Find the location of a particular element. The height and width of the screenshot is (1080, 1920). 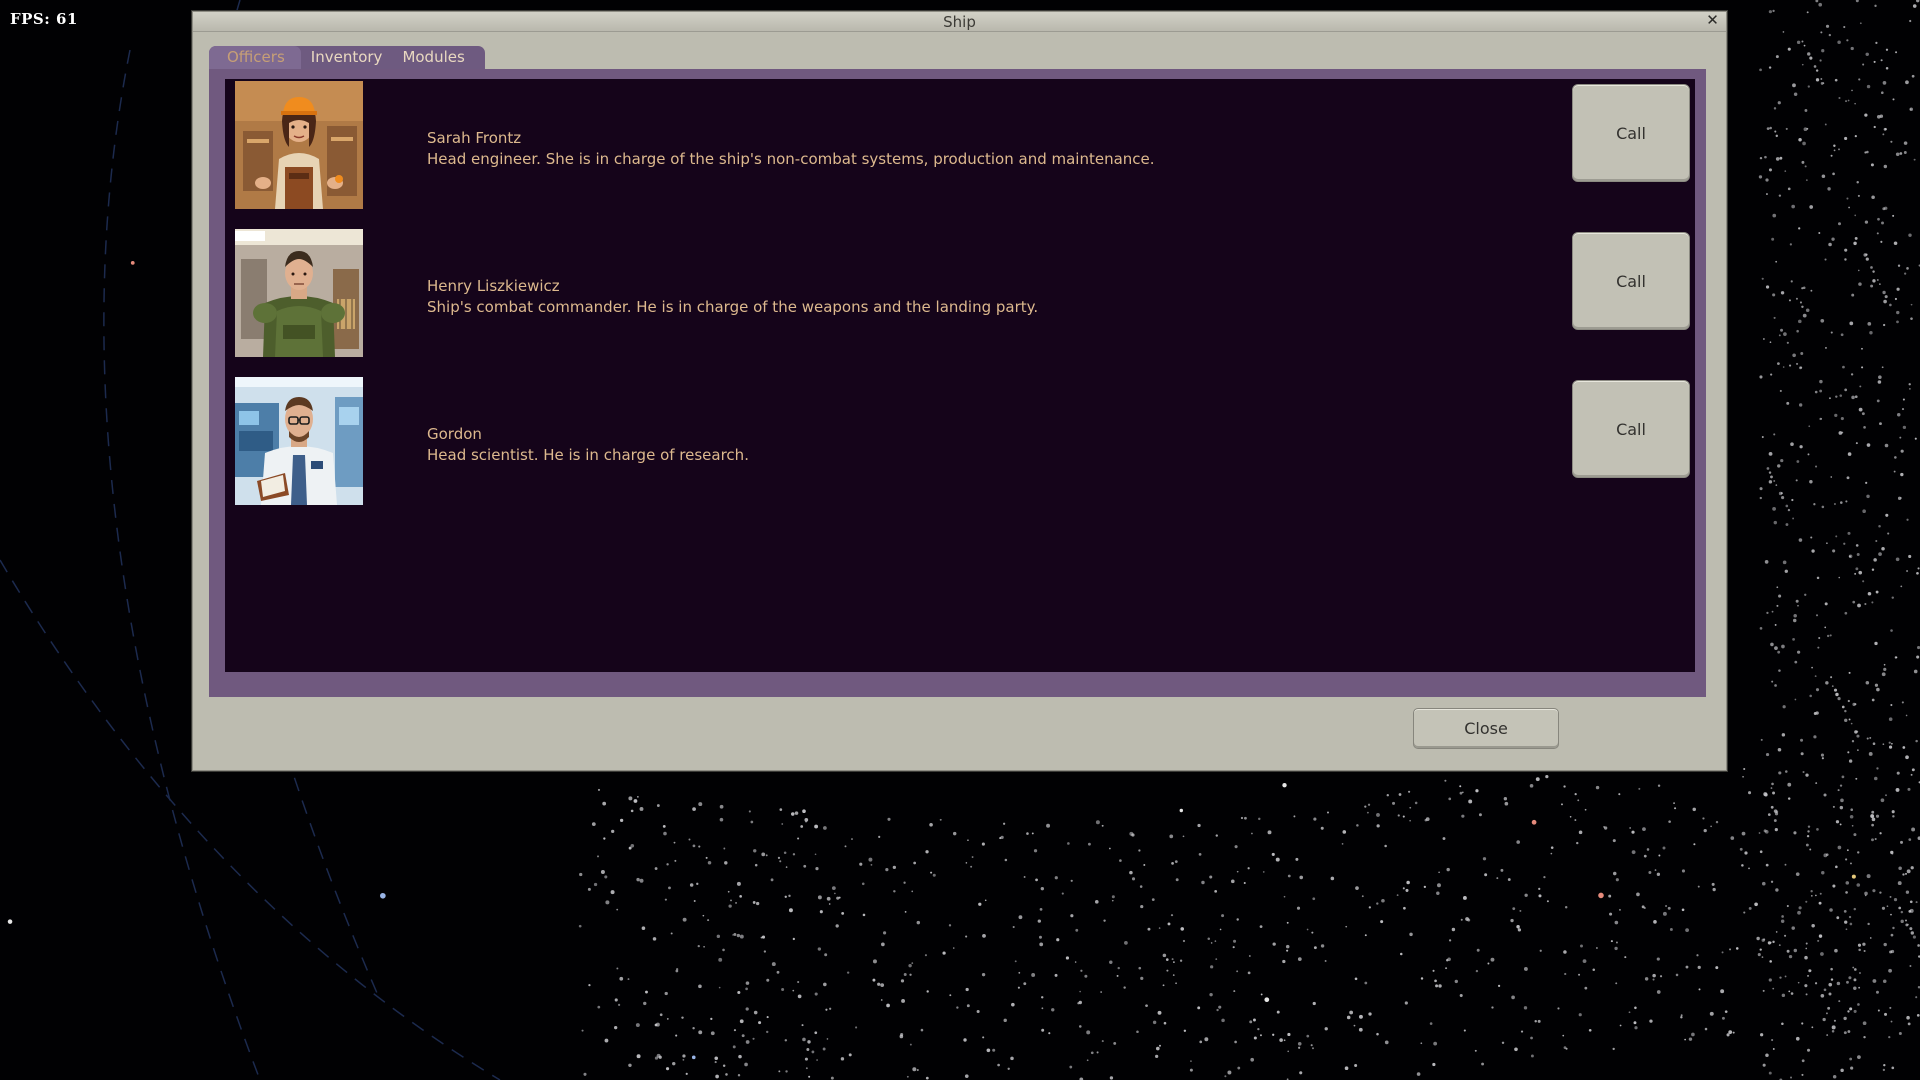

window-titlebar: Ship ✕ is located at coordinates (959, 22).